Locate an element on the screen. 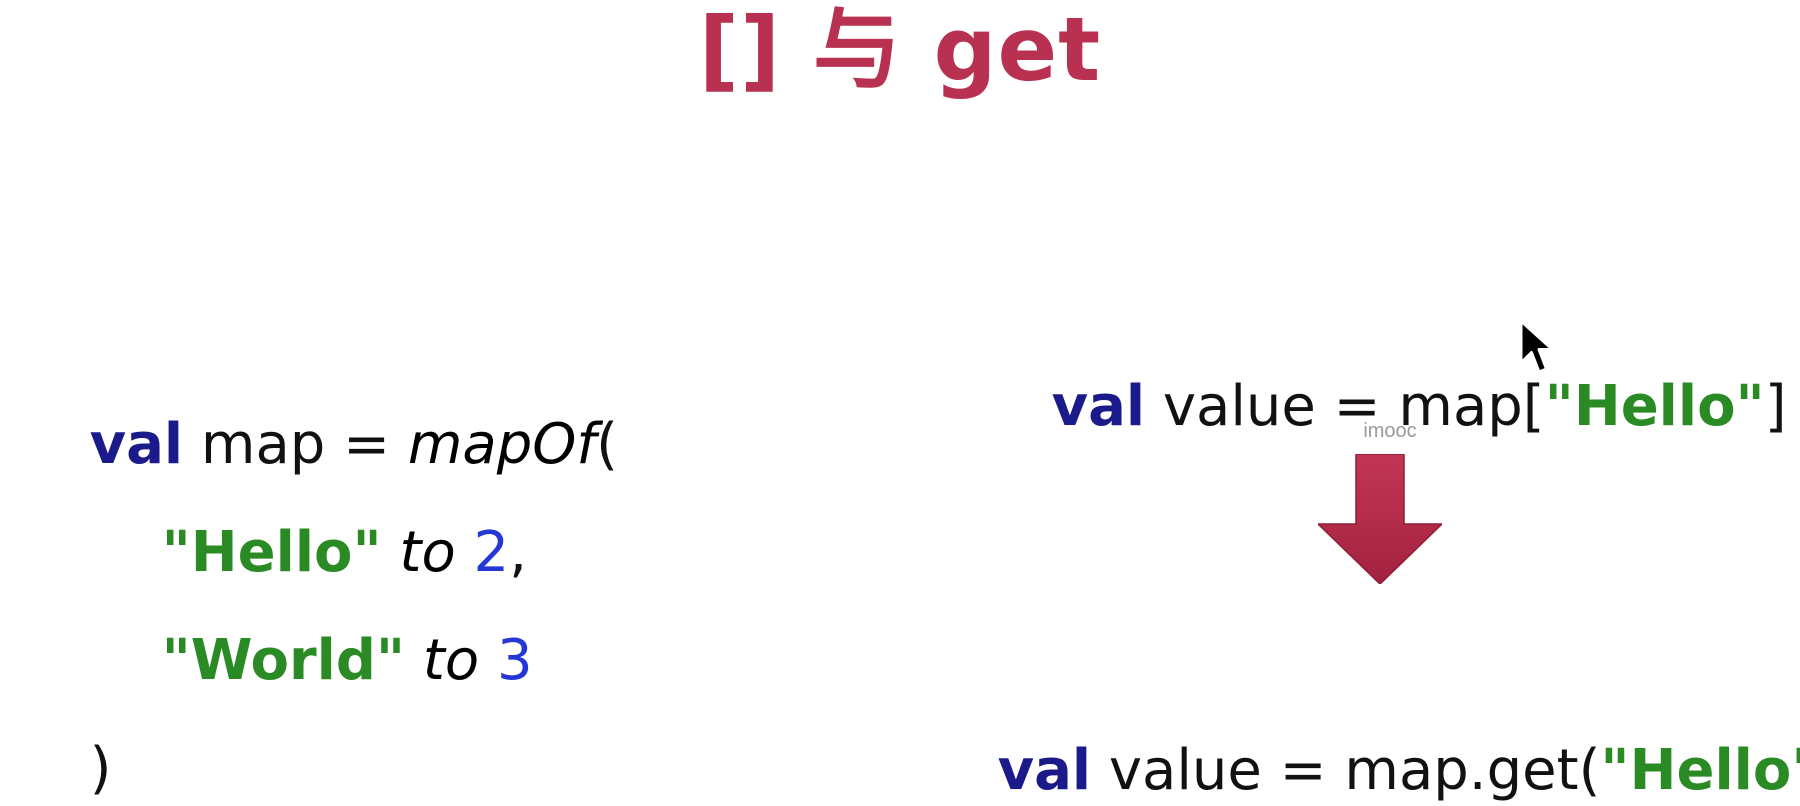 Image resolution: width=1800 pixels, height=806 pixels. close-paren: ) is located at coordinates (100, 768).